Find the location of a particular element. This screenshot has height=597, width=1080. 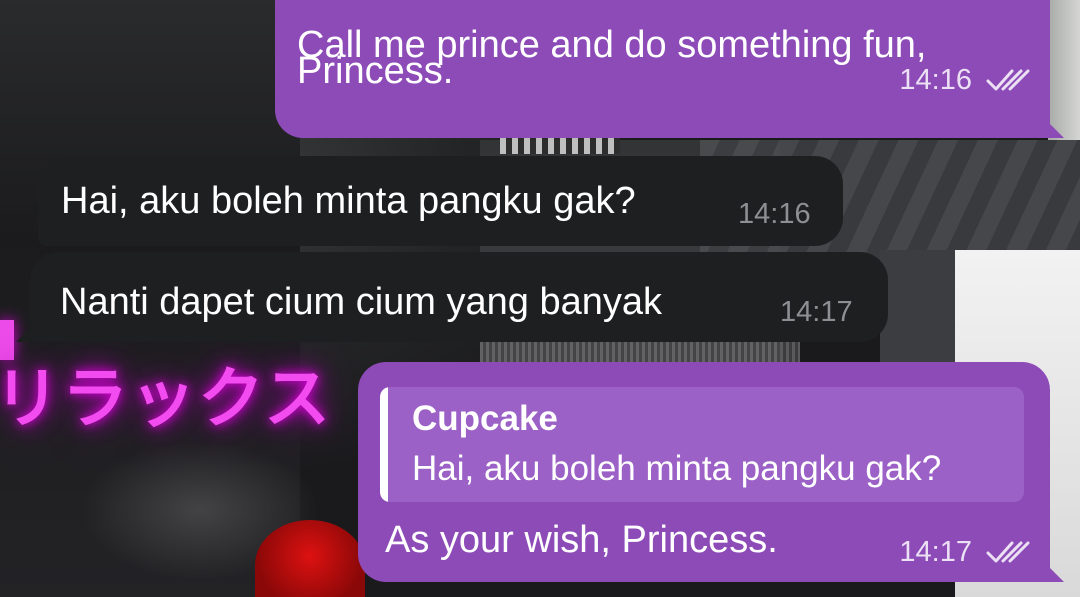

message-text: Nanti dapet cium cium yang banyak is located at coordinates (361, 302).